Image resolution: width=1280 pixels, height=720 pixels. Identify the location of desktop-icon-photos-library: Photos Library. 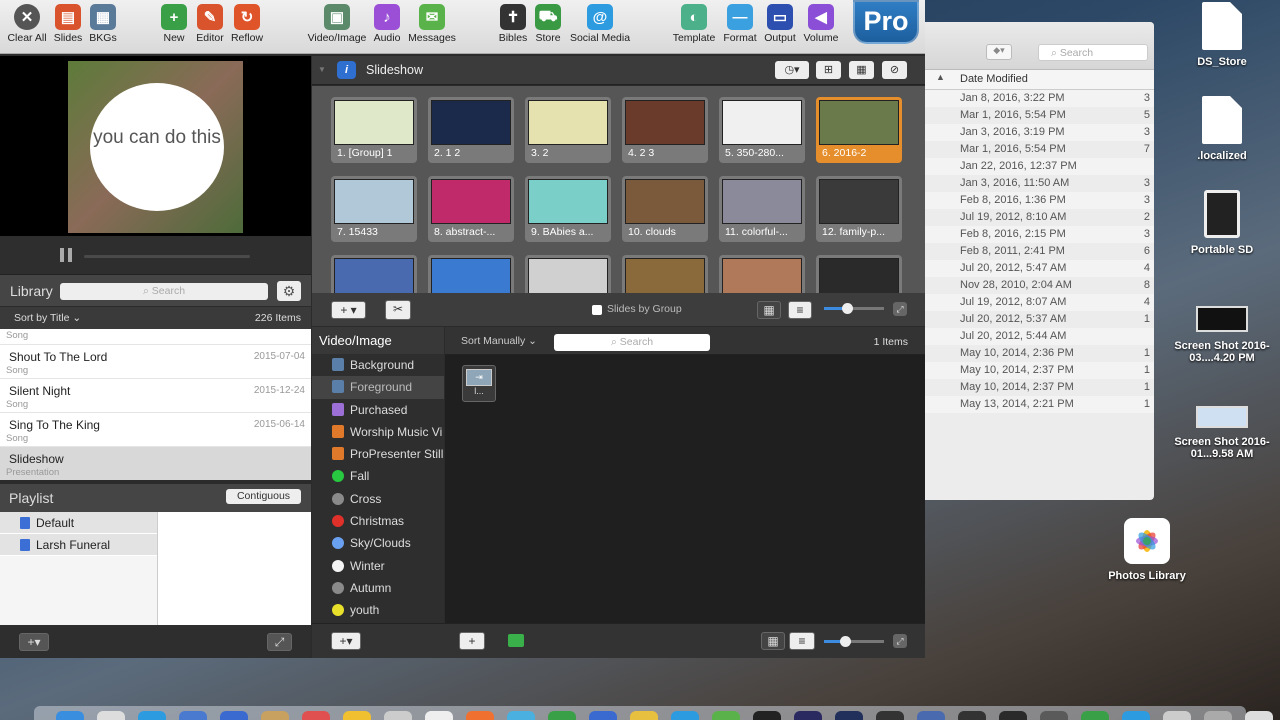
(1147, 550).